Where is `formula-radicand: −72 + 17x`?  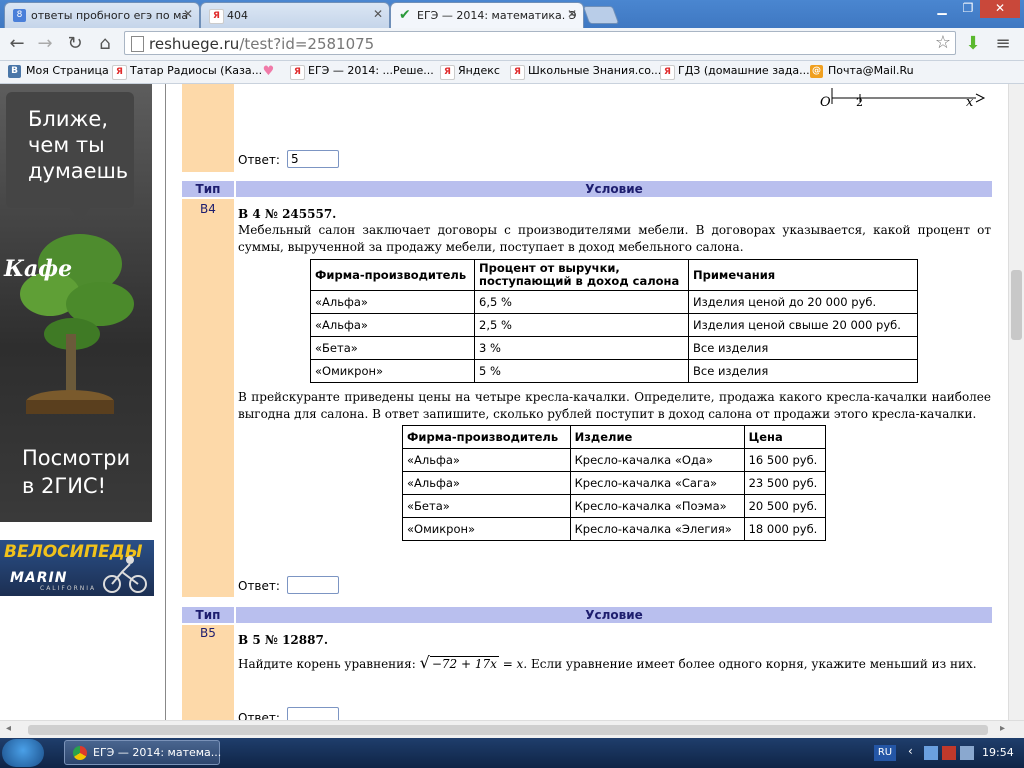 formula-radicand: −72 + 17x is located at coordinates (464, 663).